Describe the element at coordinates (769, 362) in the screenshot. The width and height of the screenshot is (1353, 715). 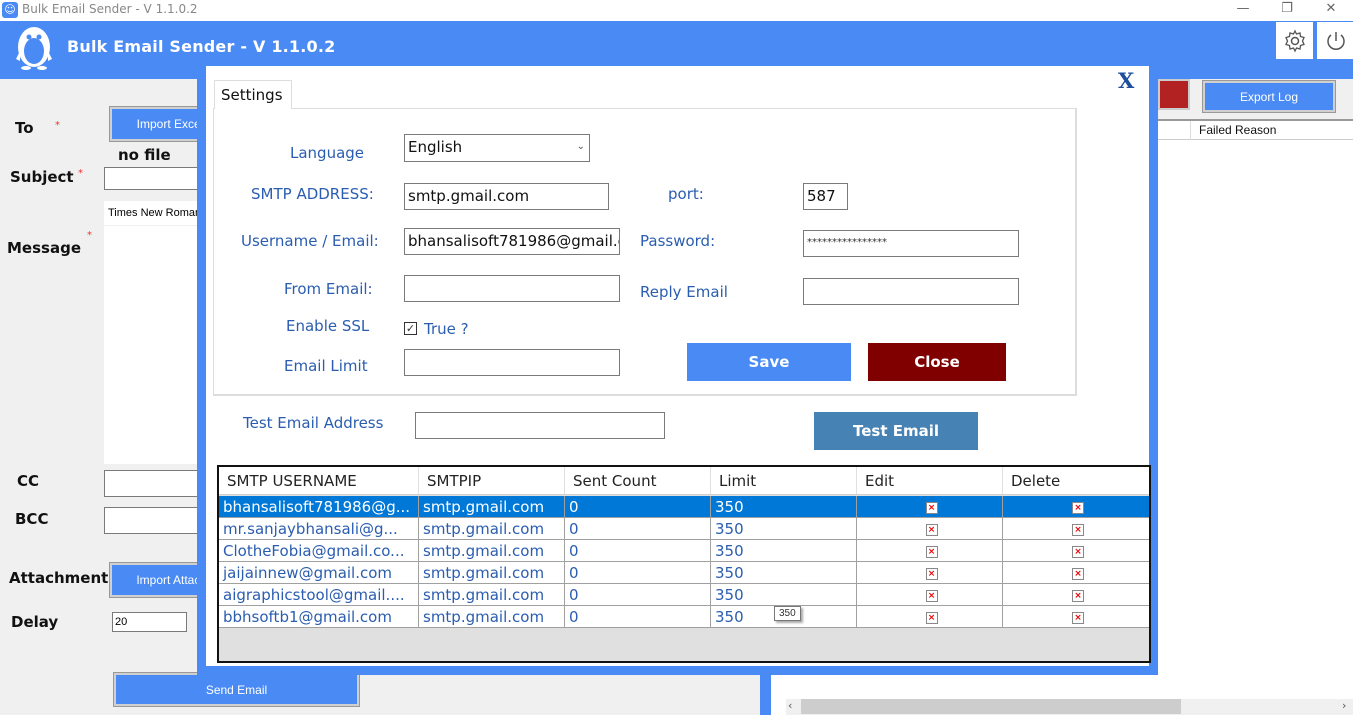
I see `save-button: Save` at that location.